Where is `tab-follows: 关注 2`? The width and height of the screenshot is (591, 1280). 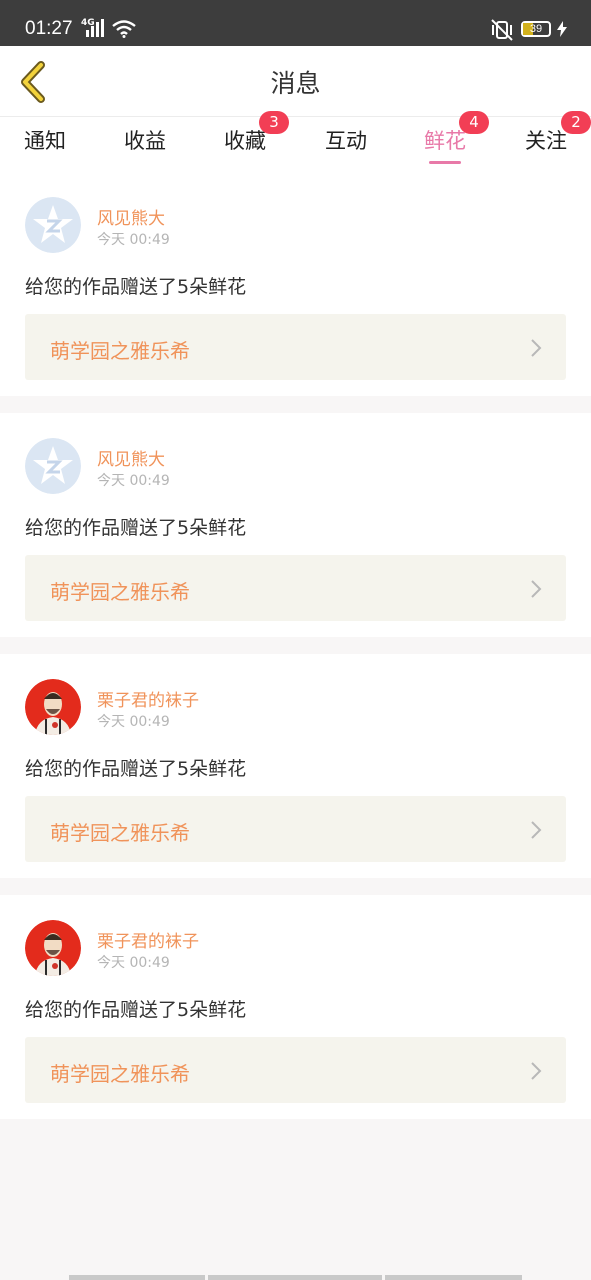 tab-follows: 关注 2 is located at coordinates (548, 141).